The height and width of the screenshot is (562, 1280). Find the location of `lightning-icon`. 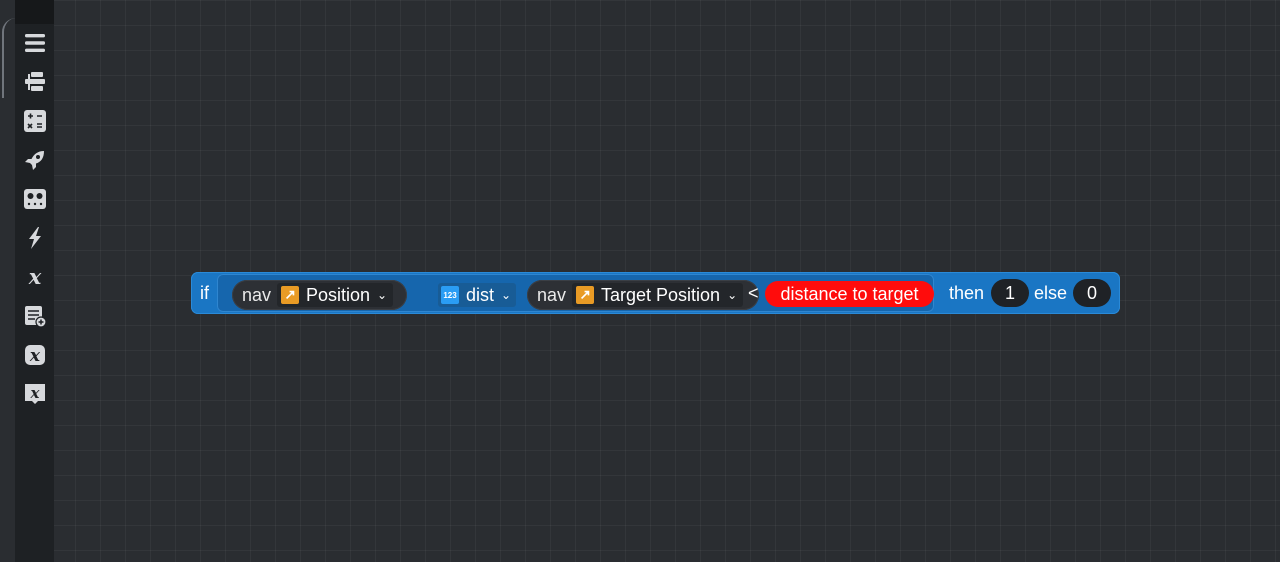

lightning-icon is located at coordinates (34, 237).